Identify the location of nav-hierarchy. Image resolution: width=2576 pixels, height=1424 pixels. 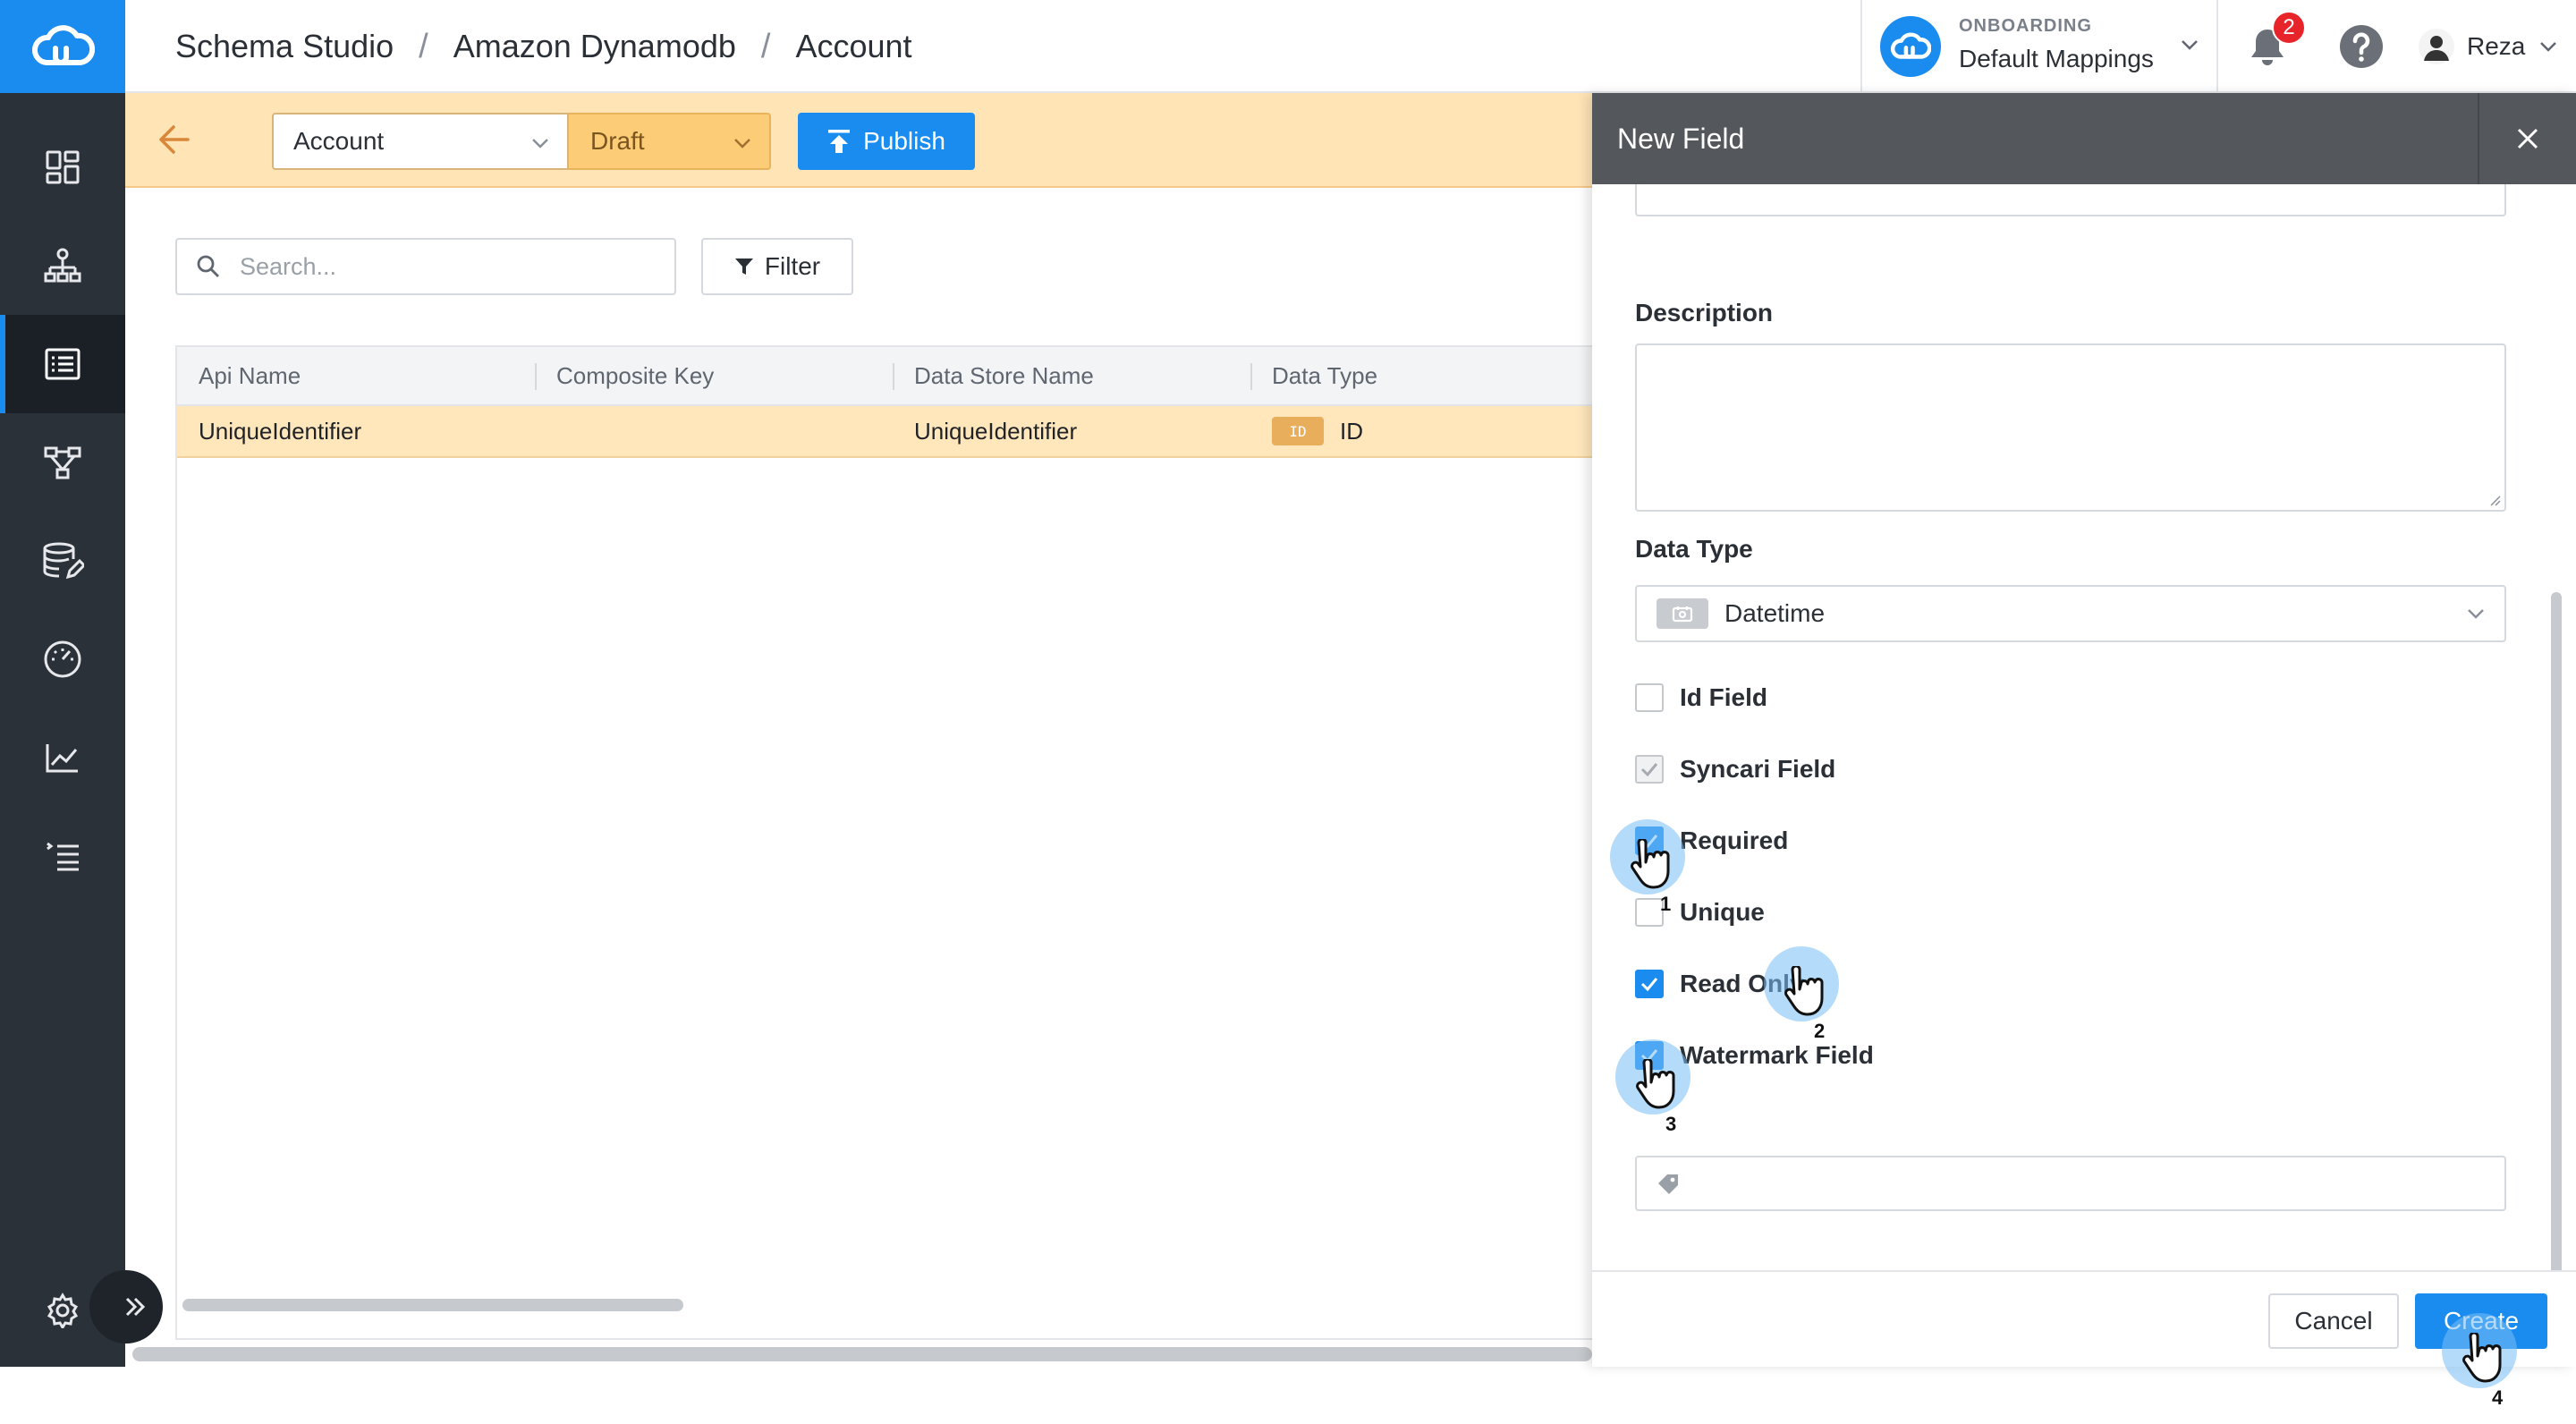
(62, 265).